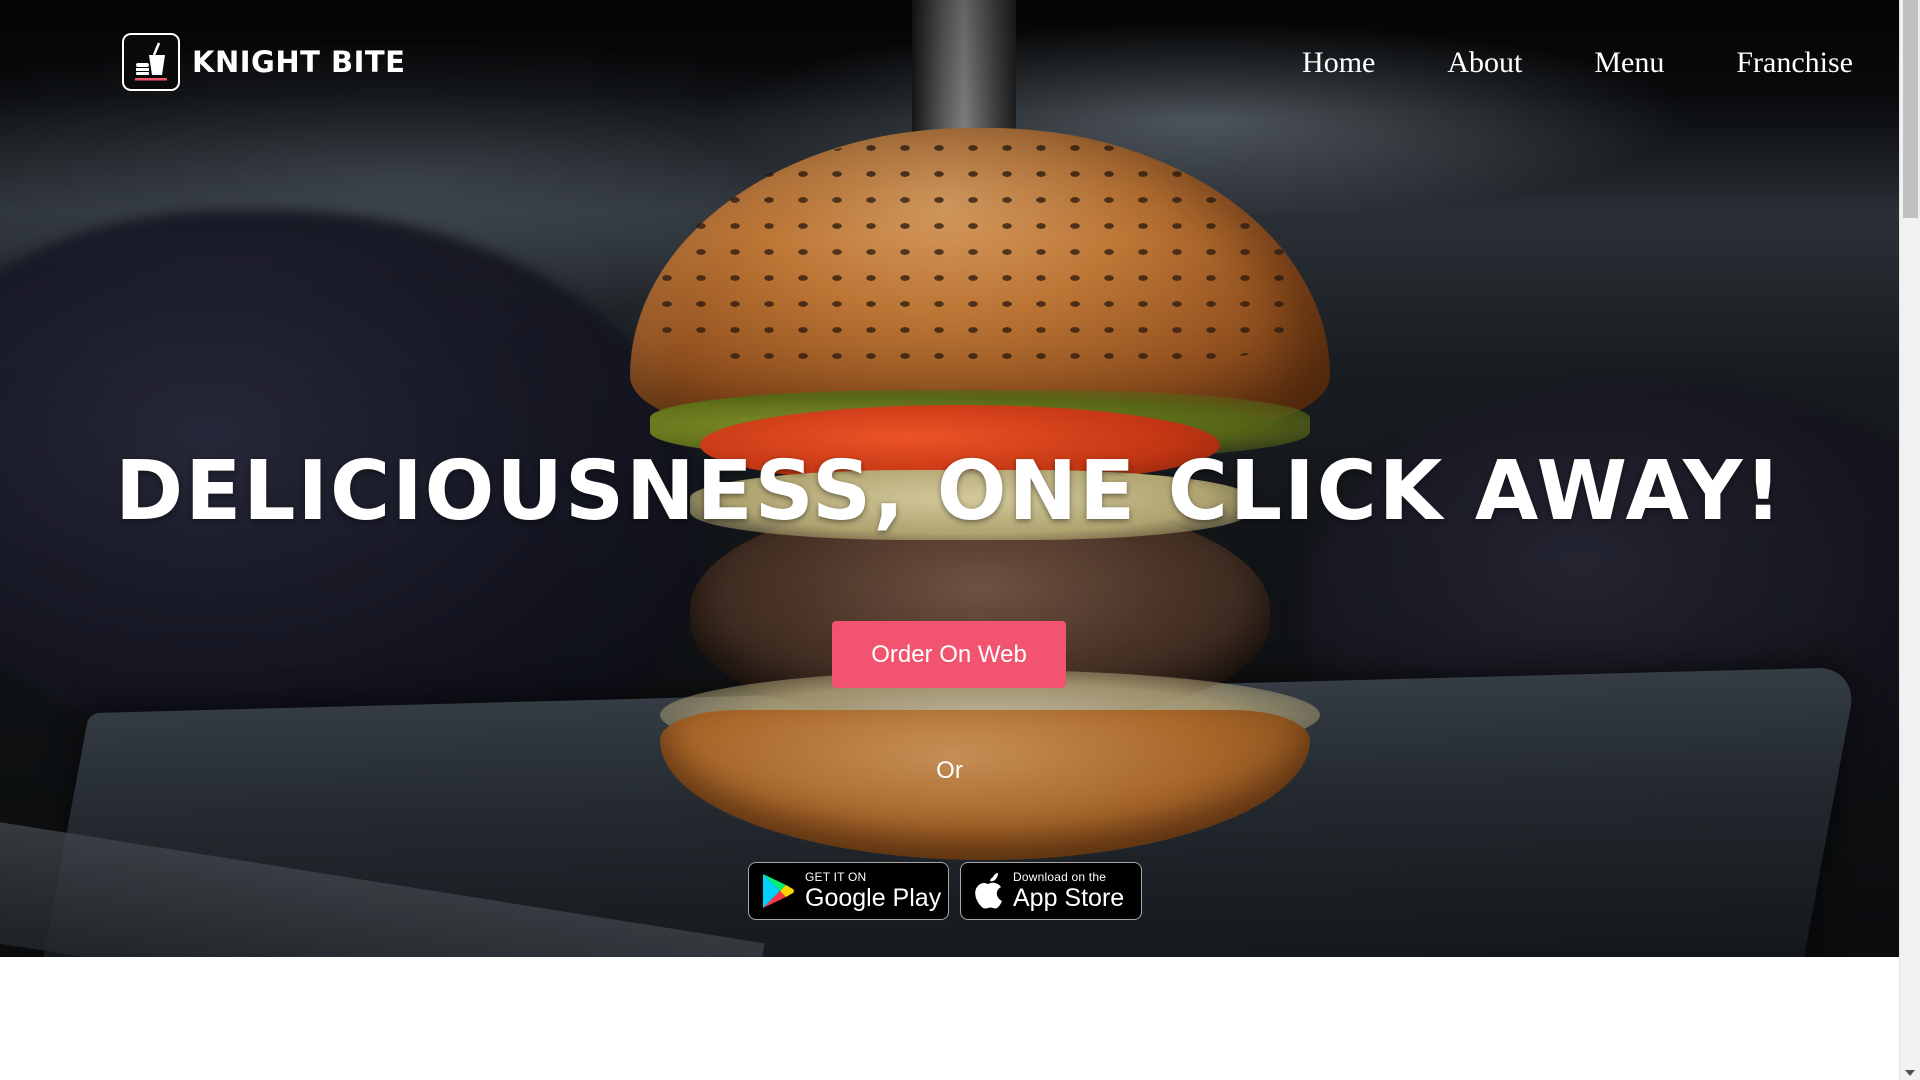 The width and height of the screenshot is (1920, 1080). Describe the element at coordinates (949, 654) in the screenshot. I see `order-on-web-button: Order On Web` at that location.